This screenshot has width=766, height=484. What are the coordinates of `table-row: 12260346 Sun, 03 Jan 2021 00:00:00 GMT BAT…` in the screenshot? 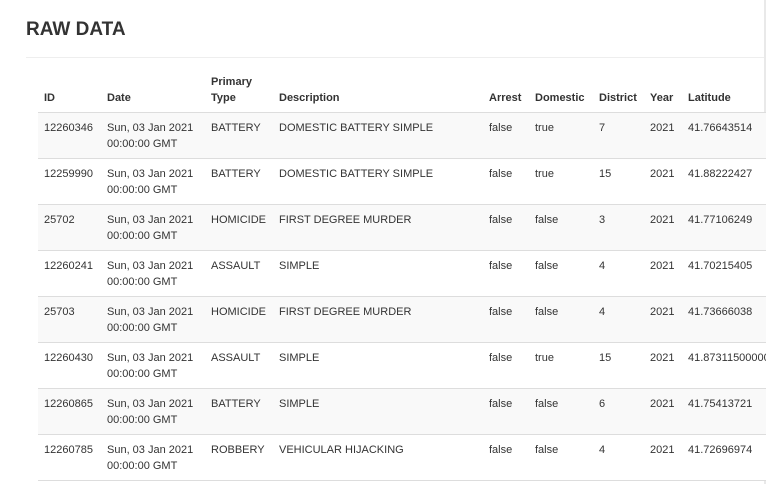 It's located at (402, 135).